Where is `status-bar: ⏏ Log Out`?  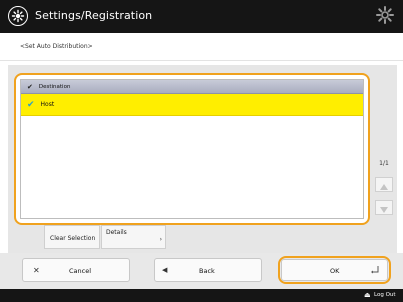
status-bar: ⏏ Log Out is located at coordinates (201, 295).